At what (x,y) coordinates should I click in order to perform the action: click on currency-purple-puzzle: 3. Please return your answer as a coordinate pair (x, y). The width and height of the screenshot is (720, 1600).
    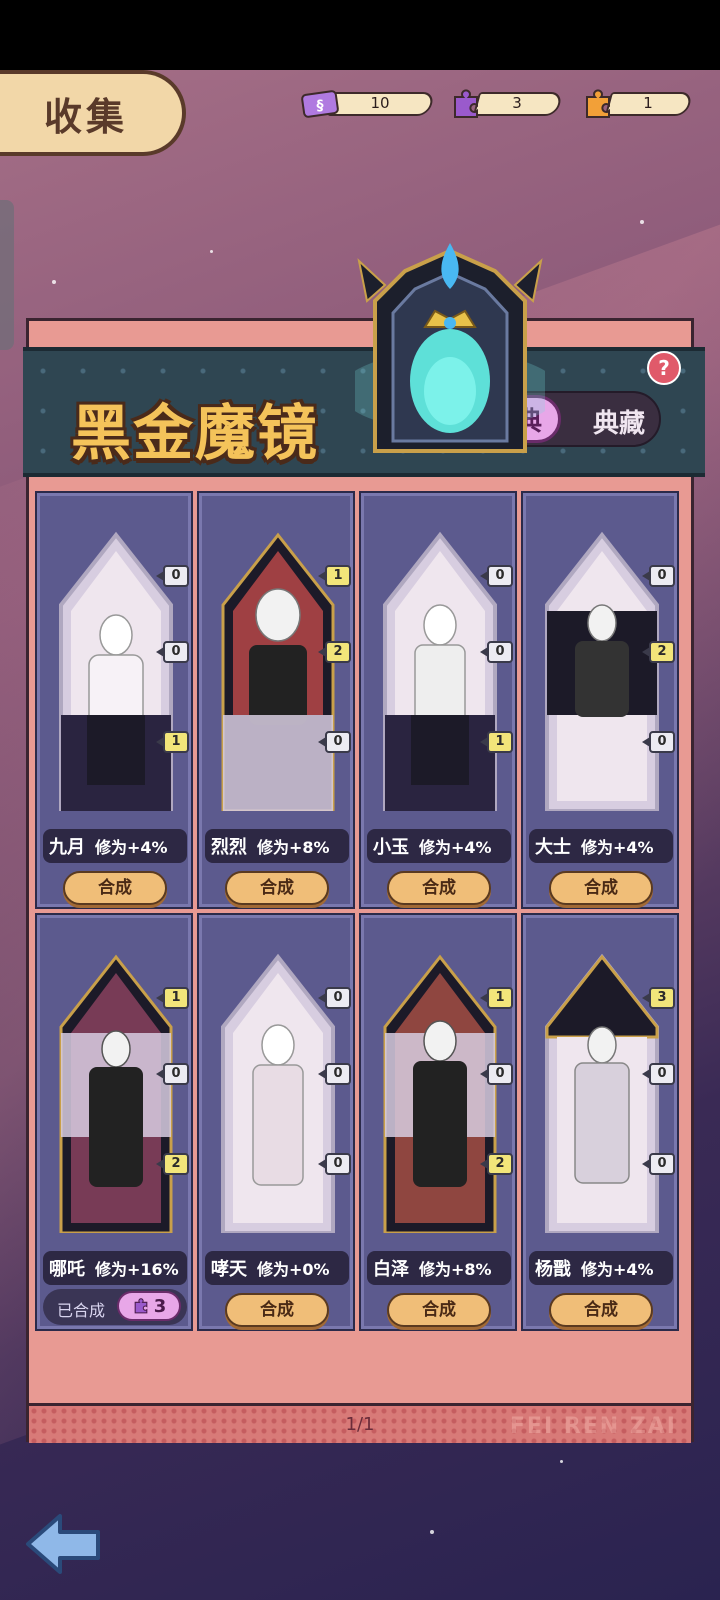
    Looking at the image, I should click on (505, 103).